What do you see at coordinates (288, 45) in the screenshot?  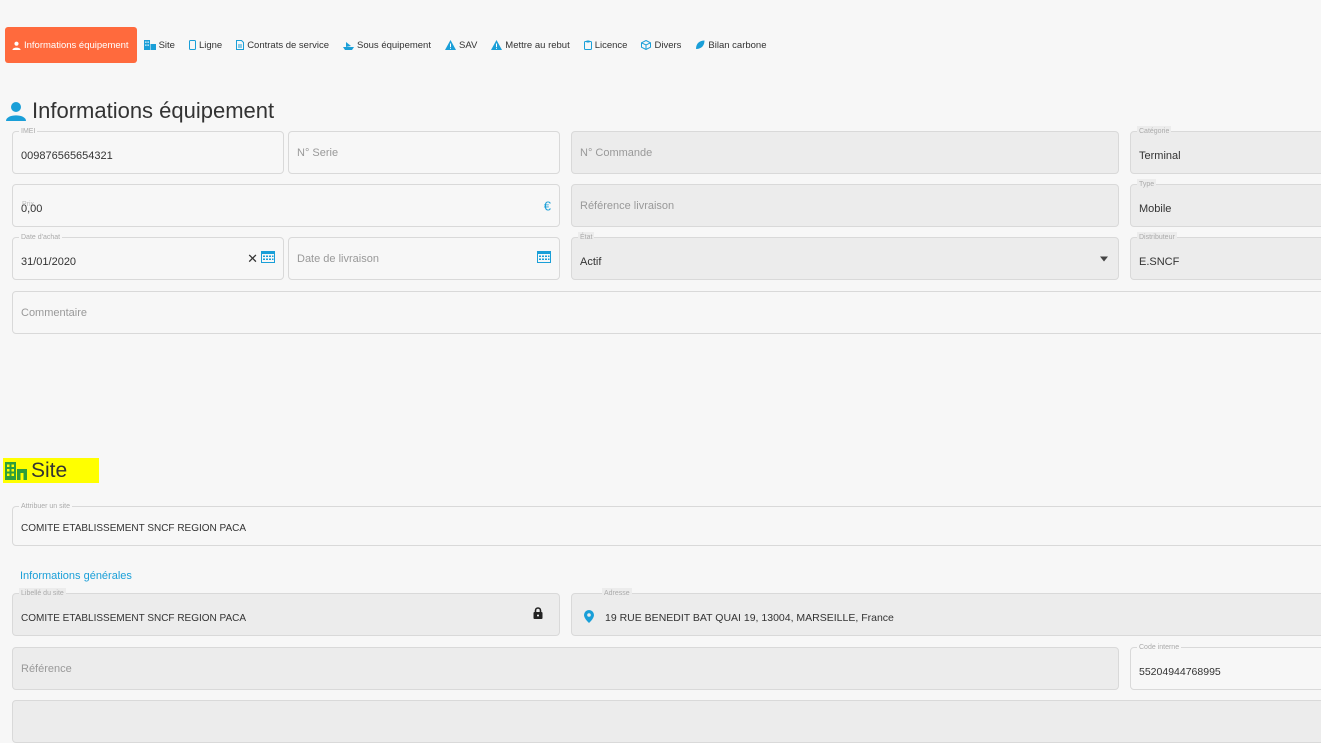 I see `tab-label: Contrats de service` at bounding box center [288, 45].